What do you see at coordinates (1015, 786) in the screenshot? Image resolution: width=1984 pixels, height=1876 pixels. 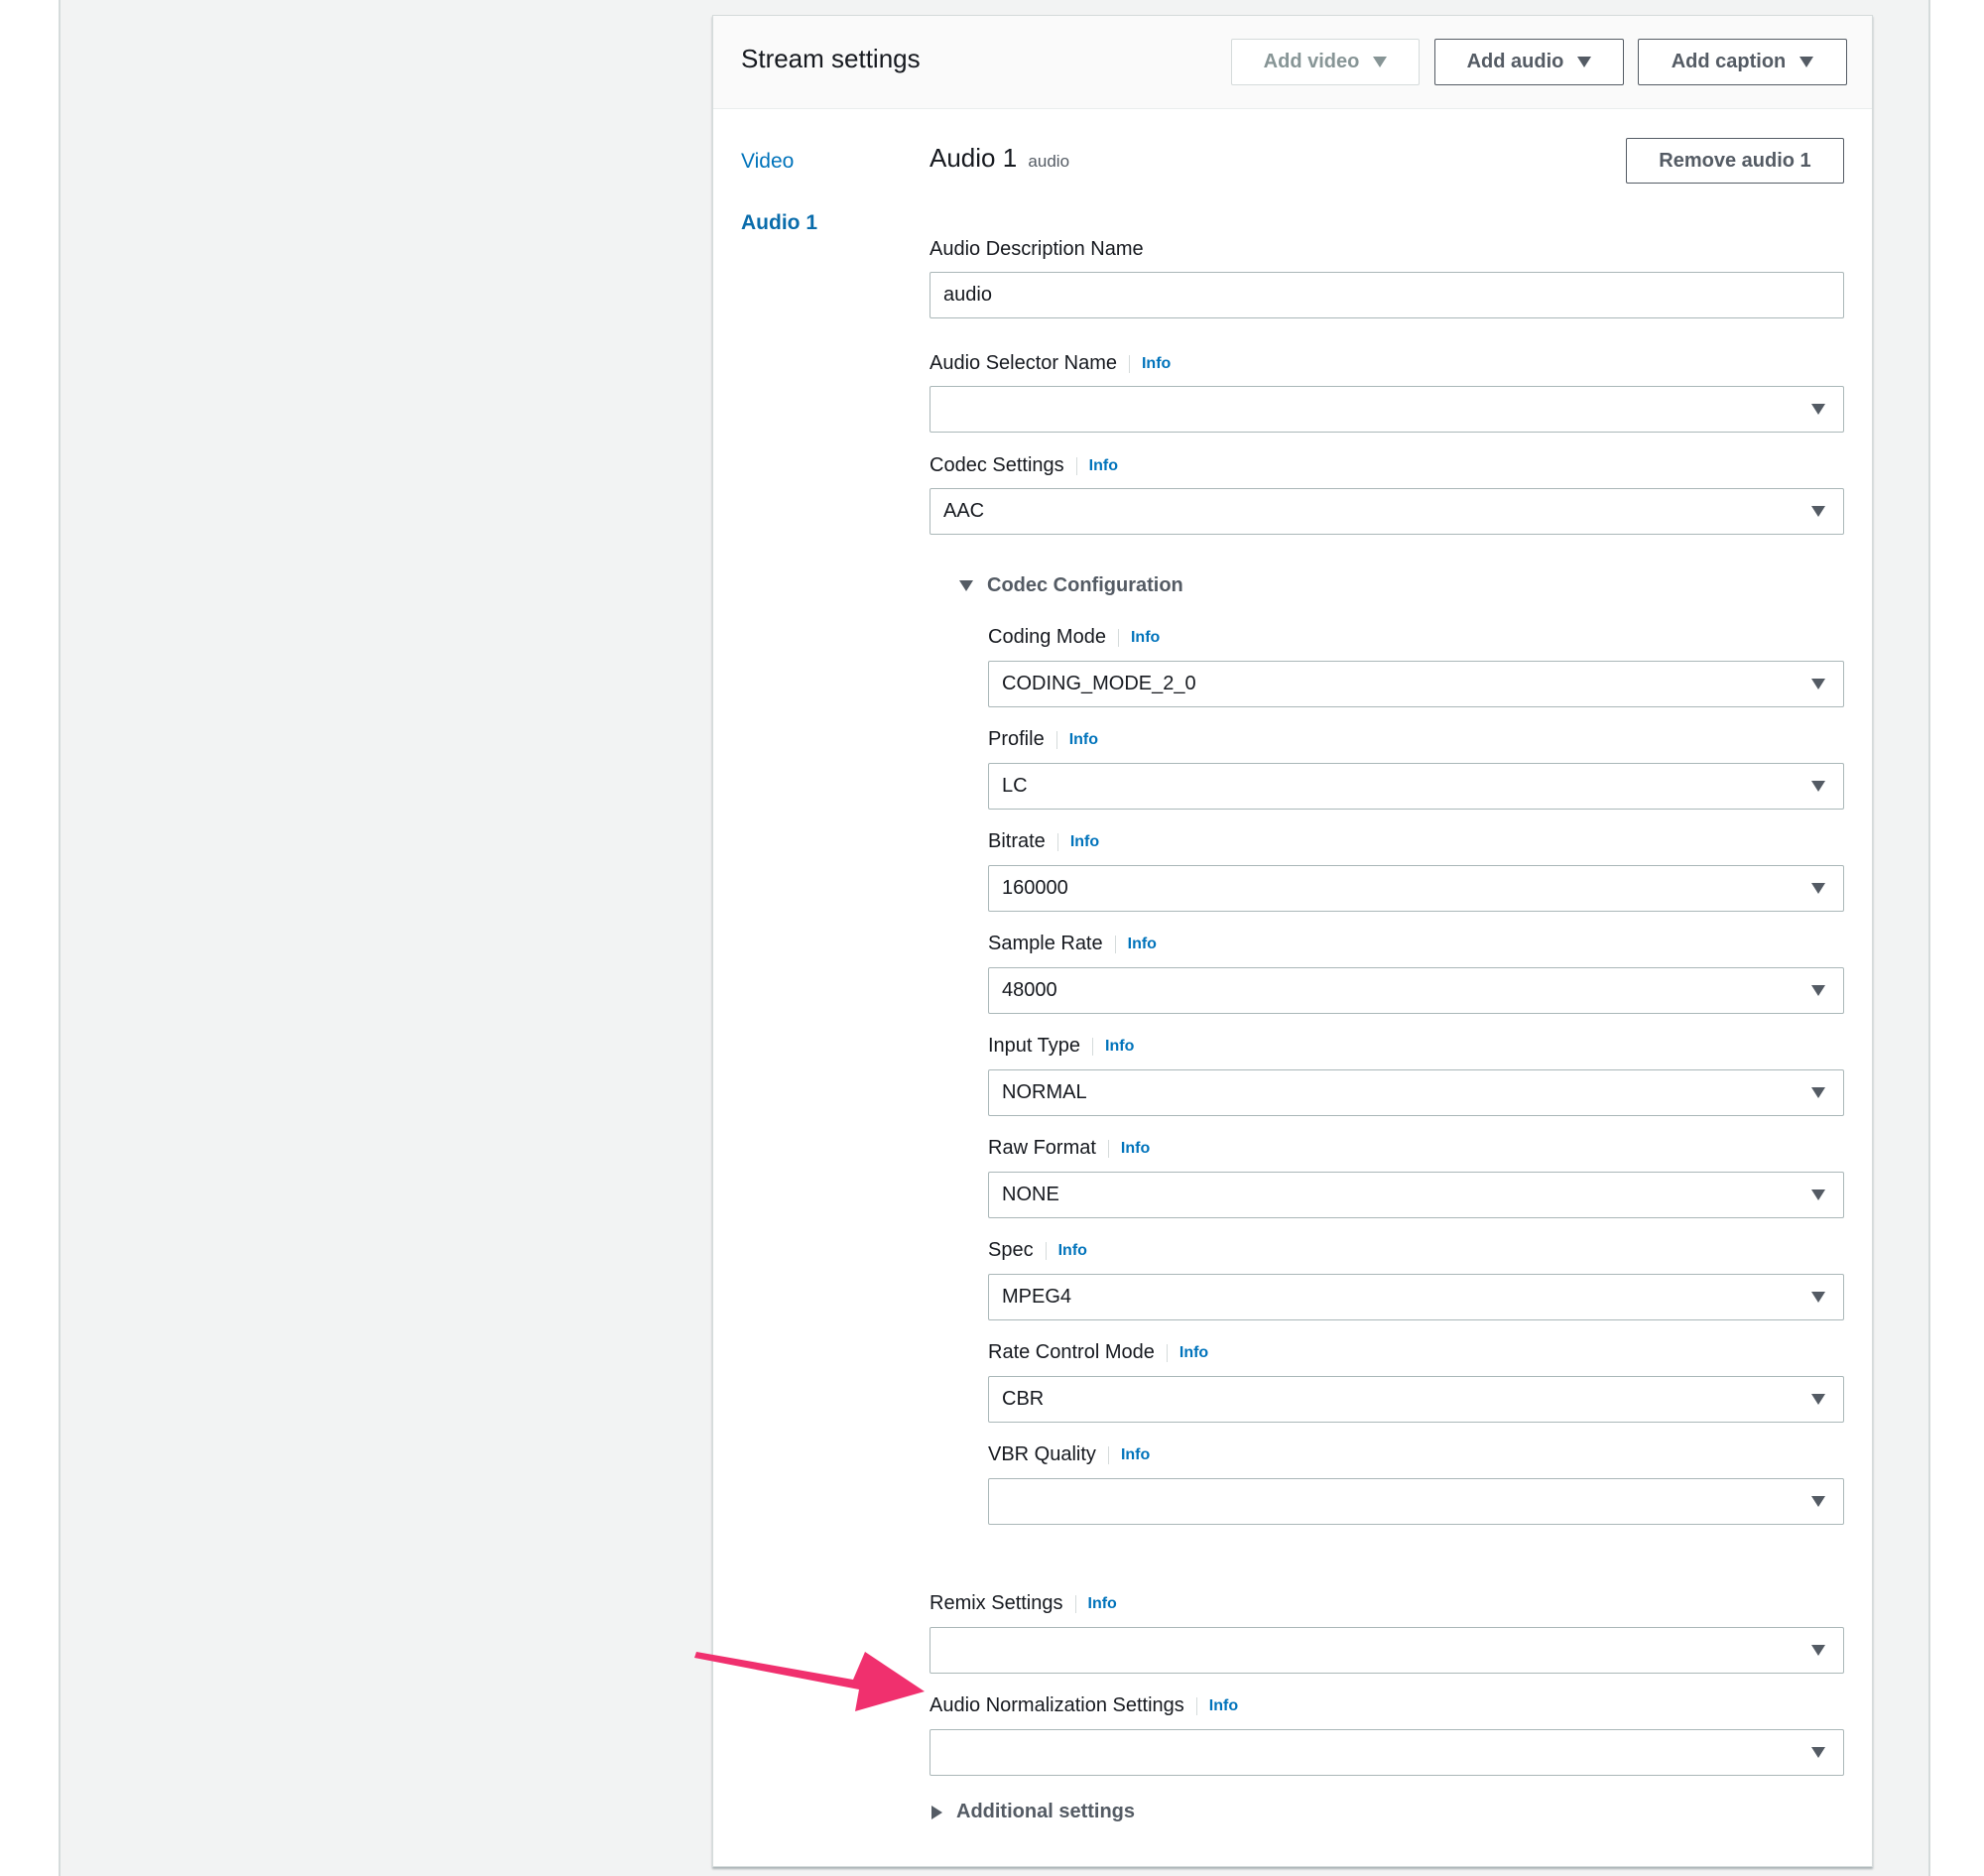 I see `select-value: LC` at bounding box center [1015, 786].